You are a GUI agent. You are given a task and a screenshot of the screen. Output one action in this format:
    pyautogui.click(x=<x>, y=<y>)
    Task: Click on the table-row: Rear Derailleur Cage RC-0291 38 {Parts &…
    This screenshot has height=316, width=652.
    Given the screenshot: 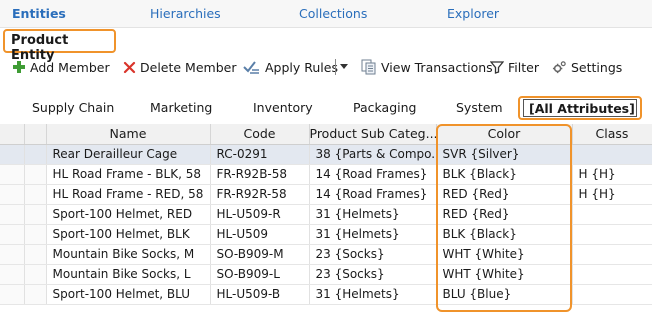 What is the action you would take?
    pyautogui.click(x=326, y=154)
    